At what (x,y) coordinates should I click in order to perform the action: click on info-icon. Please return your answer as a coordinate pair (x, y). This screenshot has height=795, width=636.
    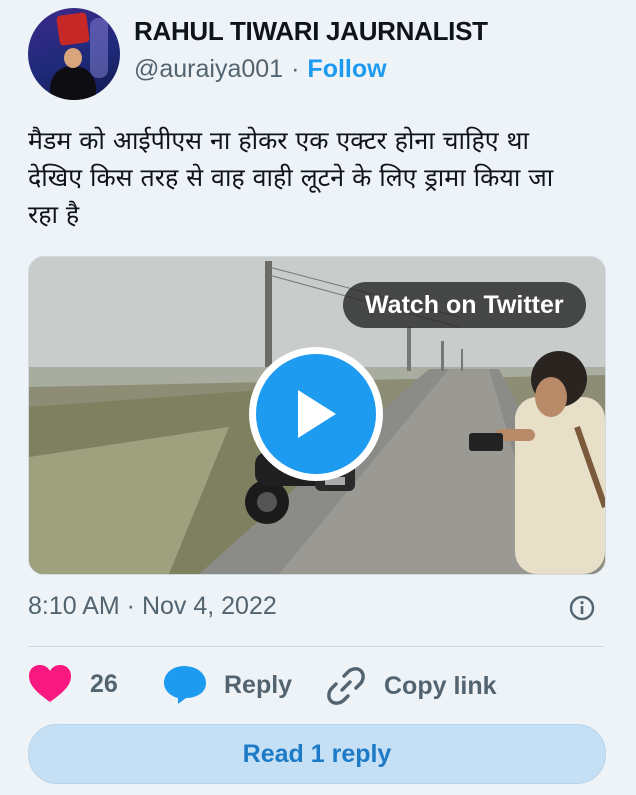
    Looking at the image, I should click on (582, 608).